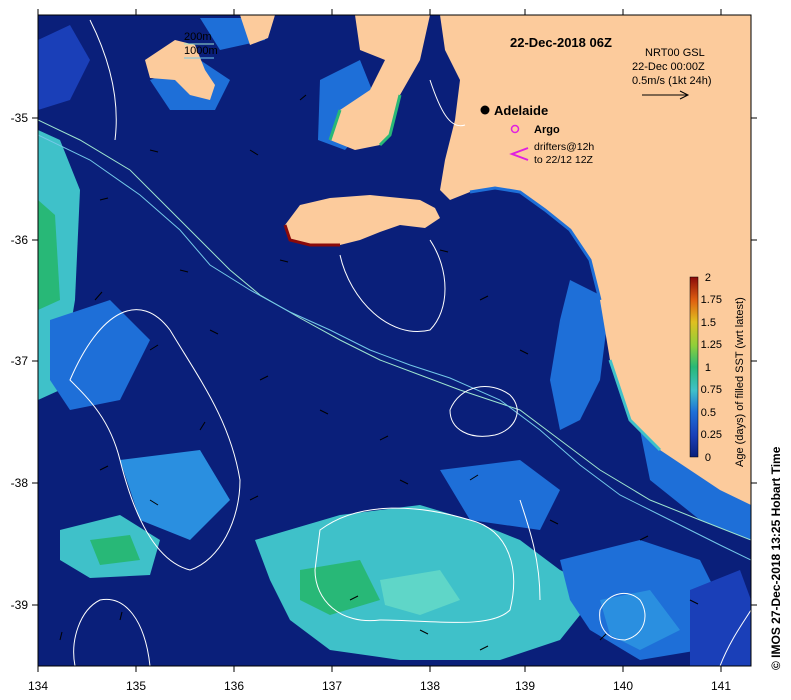 This screenshot has height=700, width=791. I want to click on argo-label: Argo, so click(547, 130).